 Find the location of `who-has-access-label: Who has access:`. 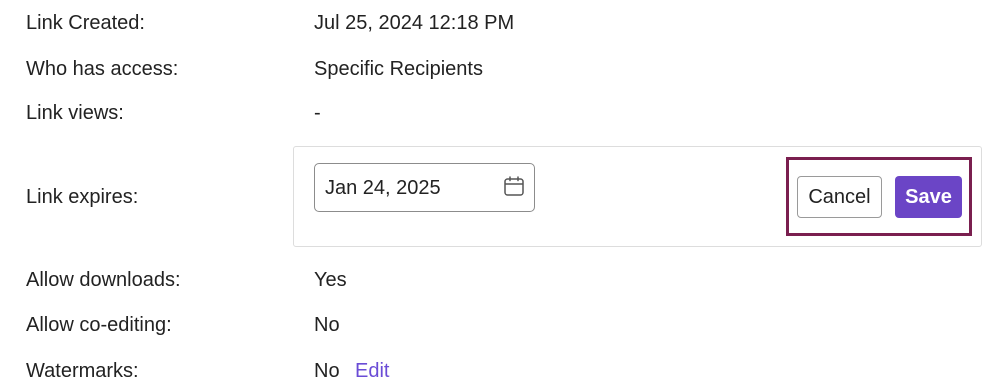

who-has-access-label: Who has access: is located at coordinates (102, 69).